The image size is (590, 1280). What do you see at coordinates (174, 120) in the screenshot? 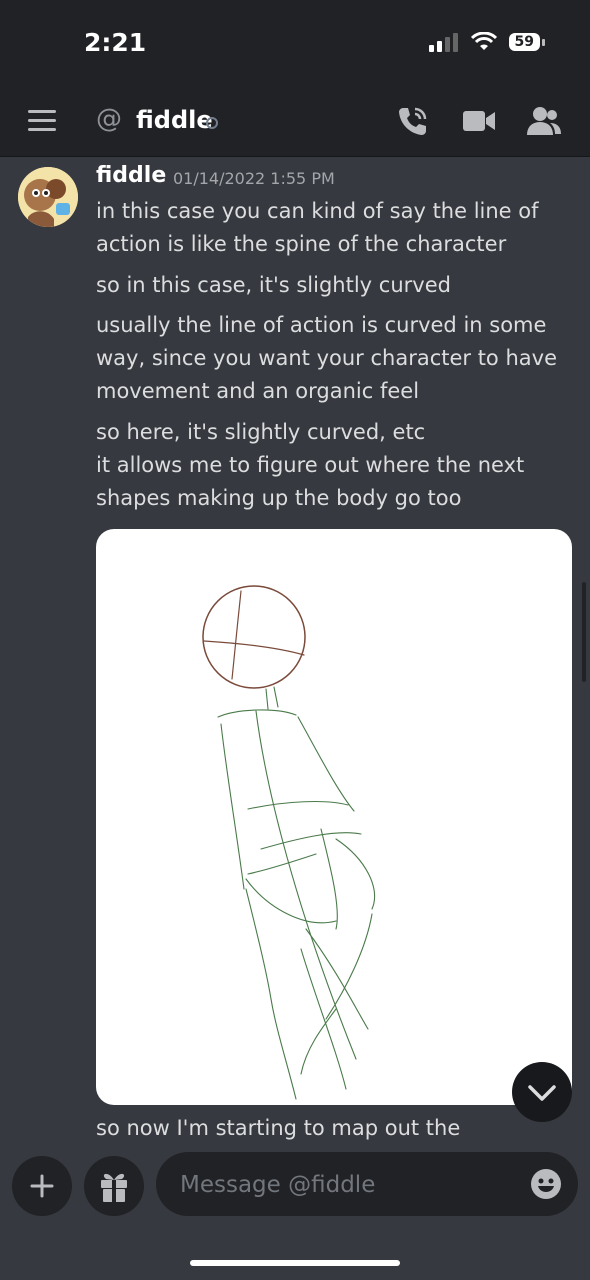
I see `channel-name: fiddle` at bounding box center [174, 120].